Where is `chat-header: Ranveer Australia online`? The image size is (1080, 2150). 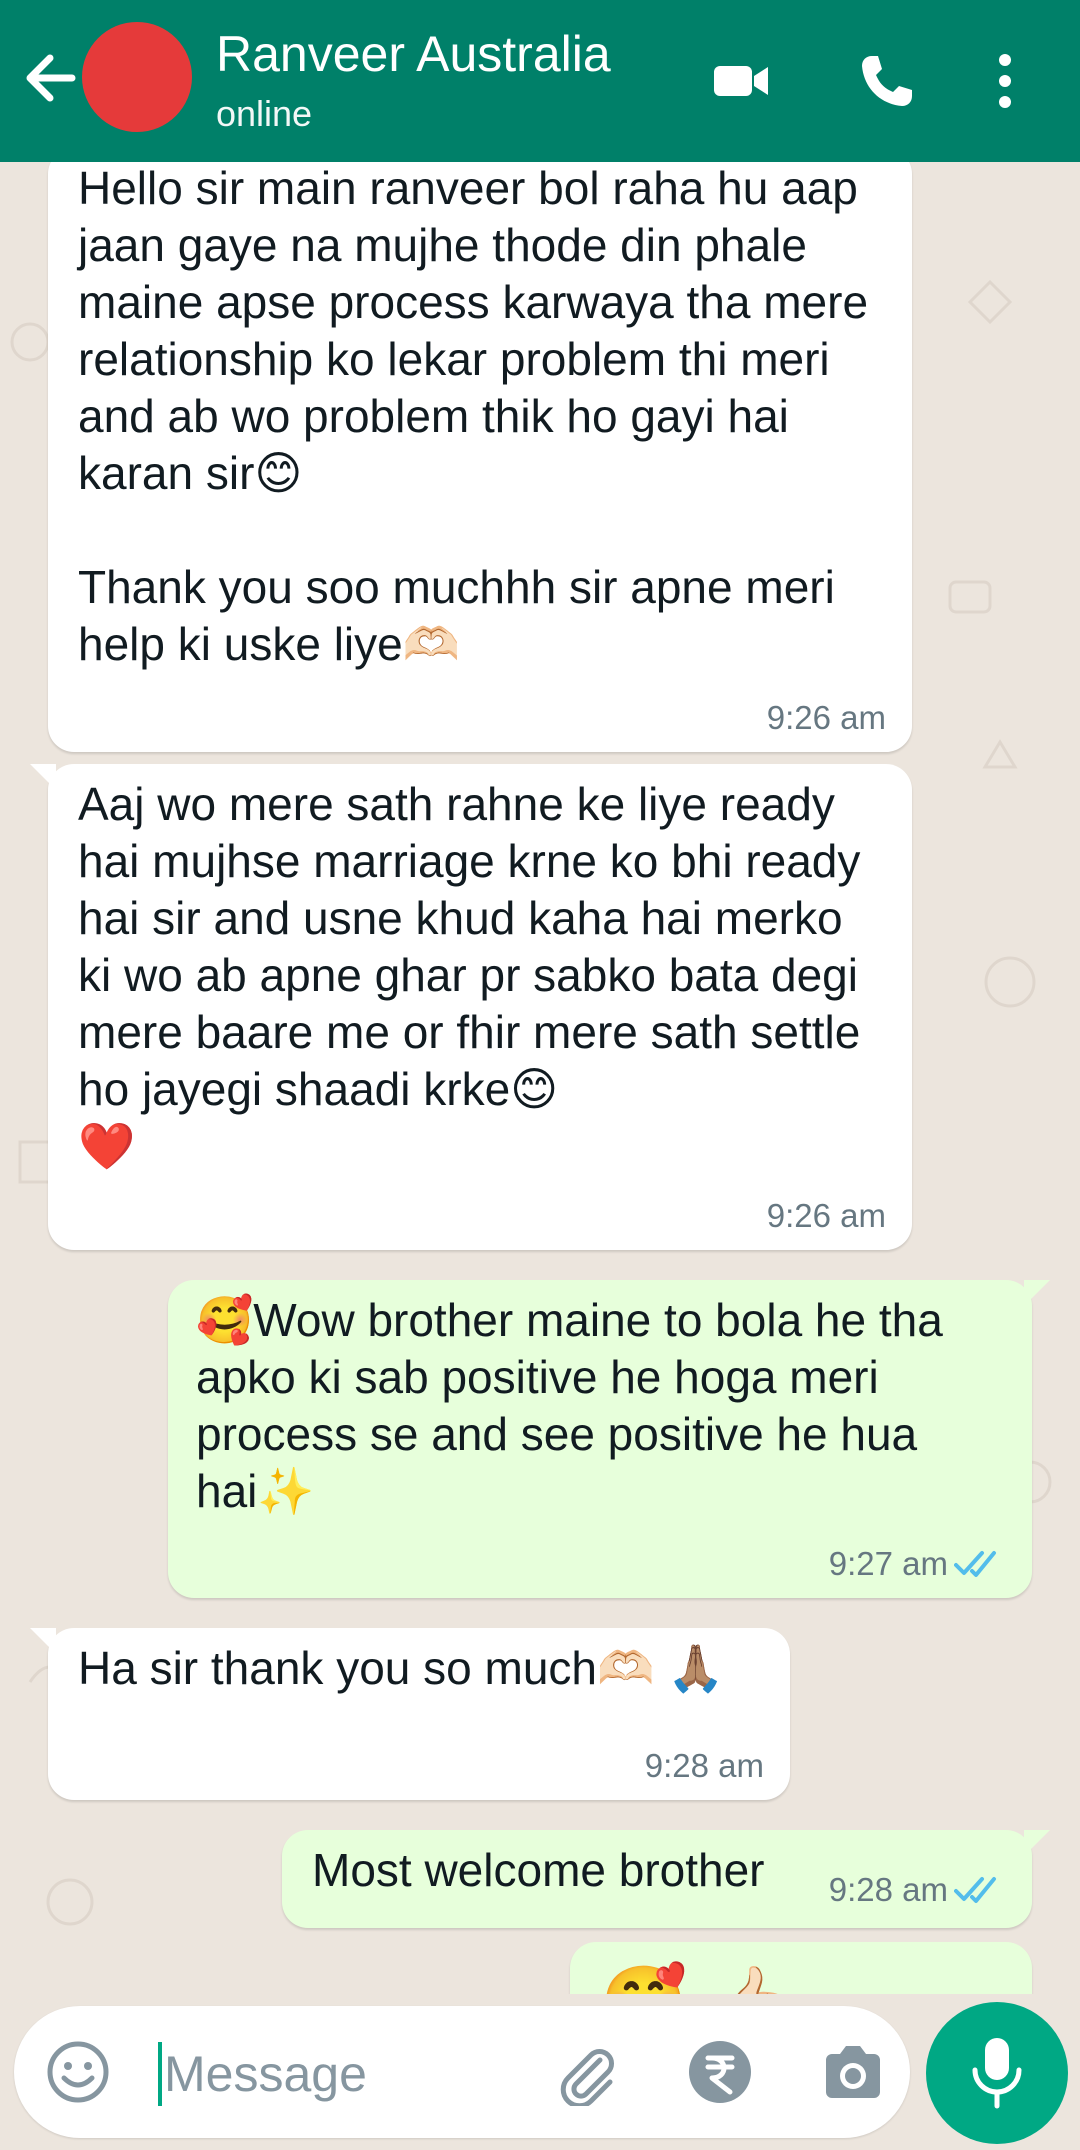
chat-header: Ranveer Australia online is located at coordinates (540, 81).